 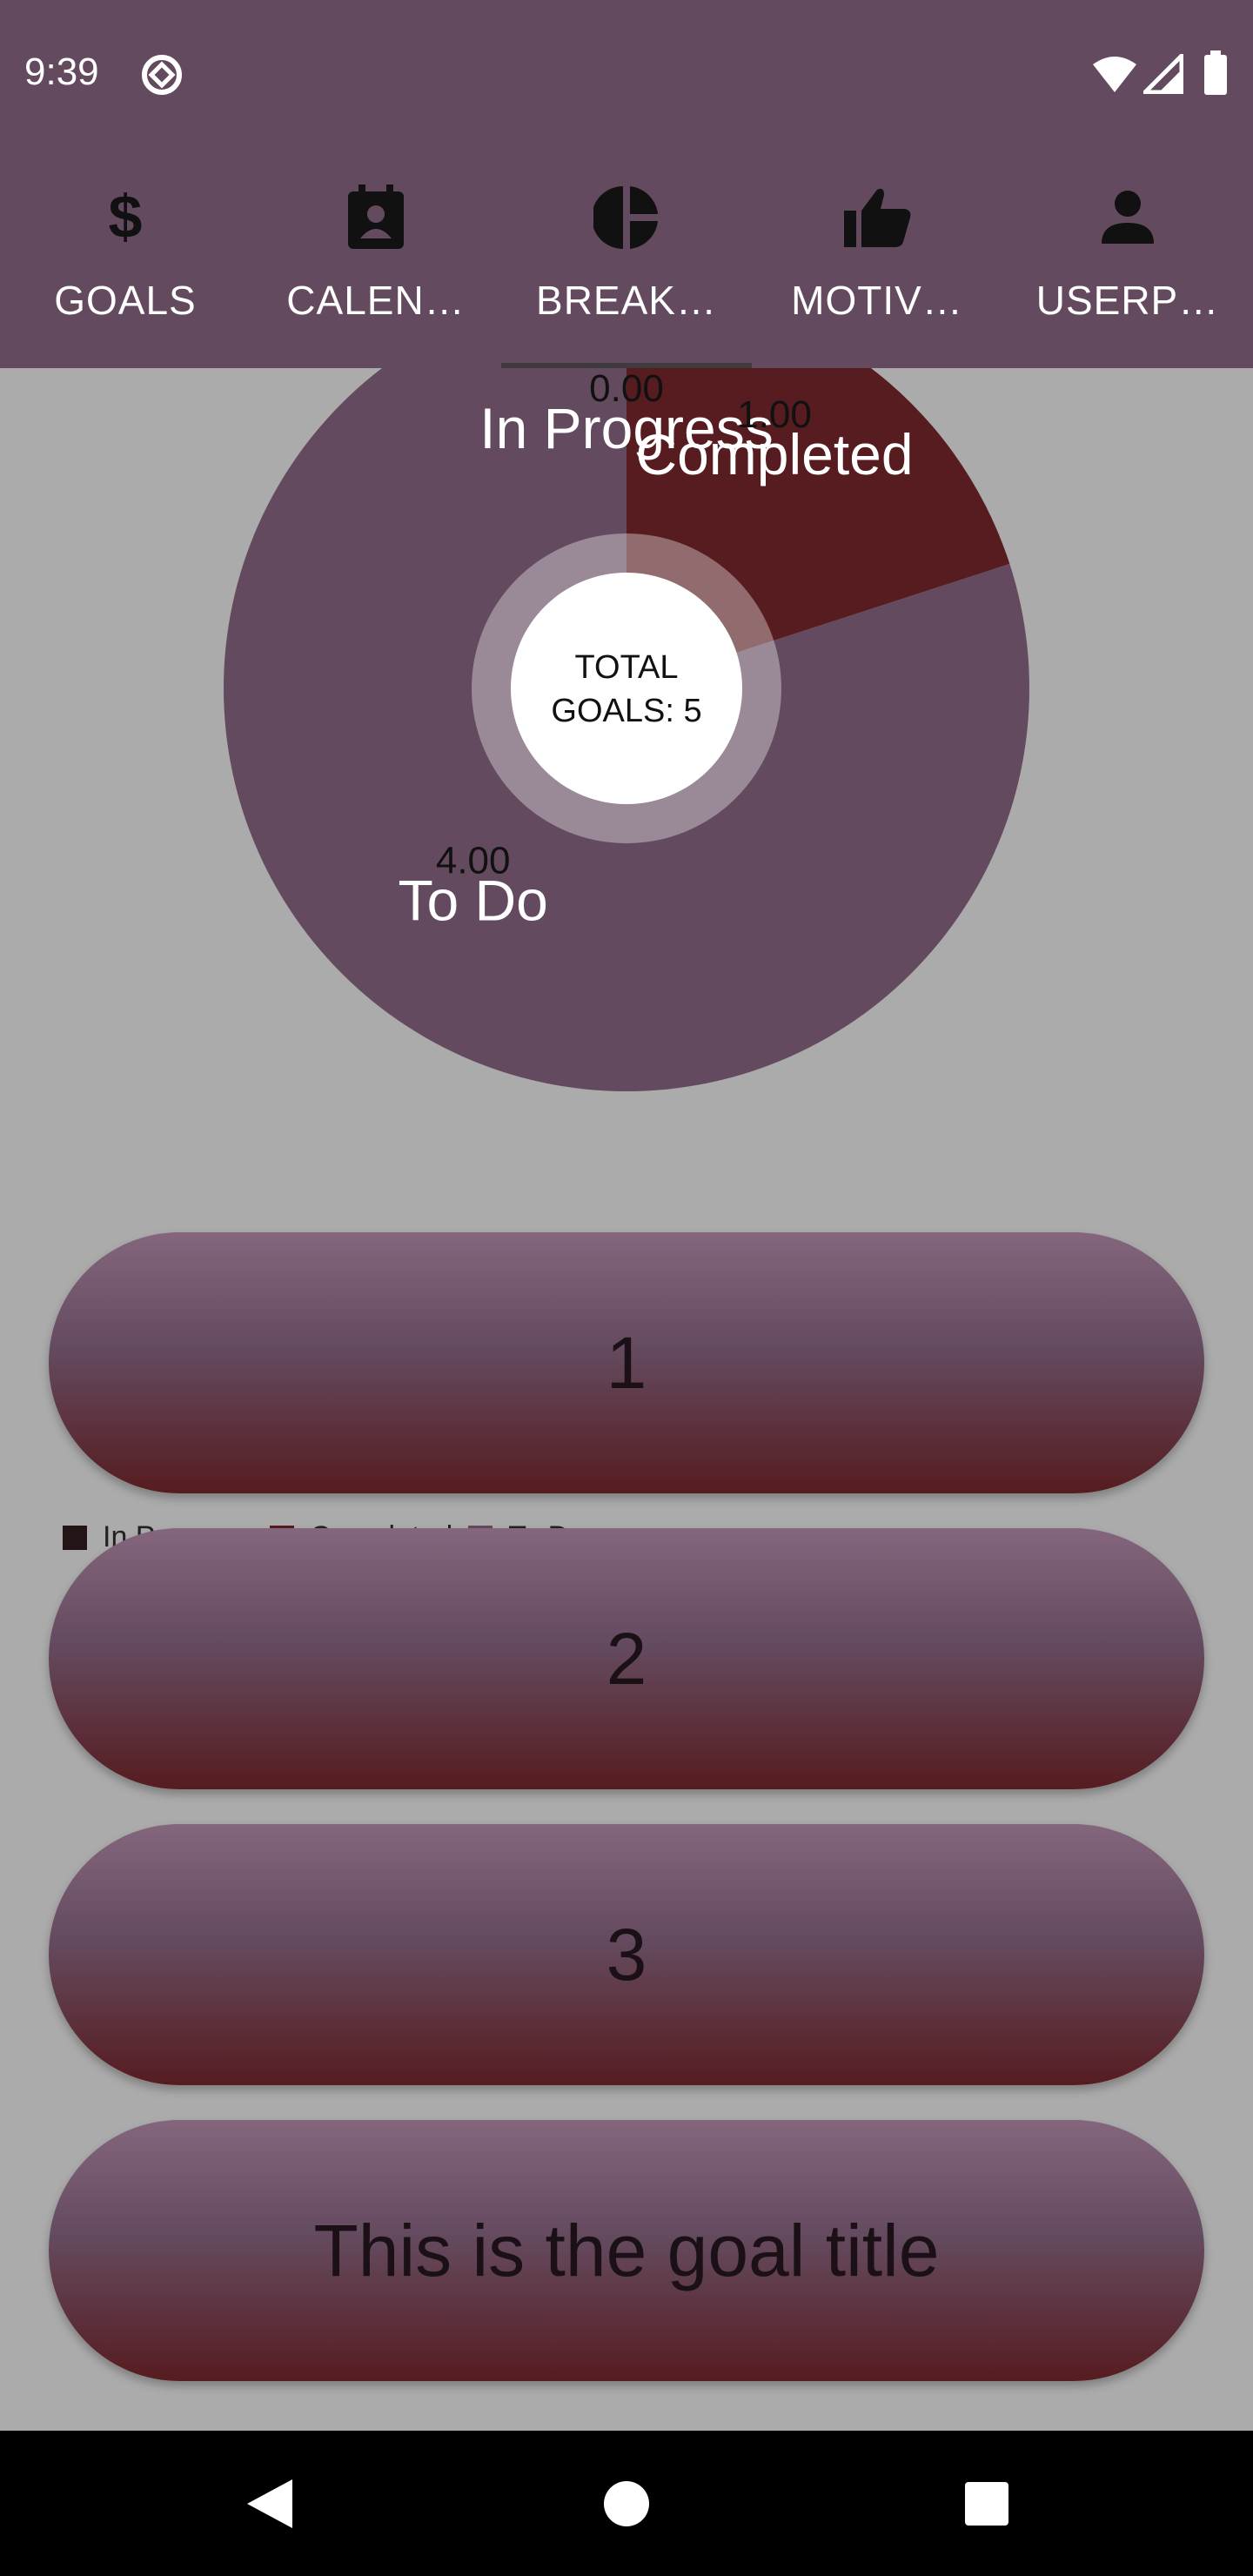 I want to click on dollar-icon: $, so click(x=125, y=217).